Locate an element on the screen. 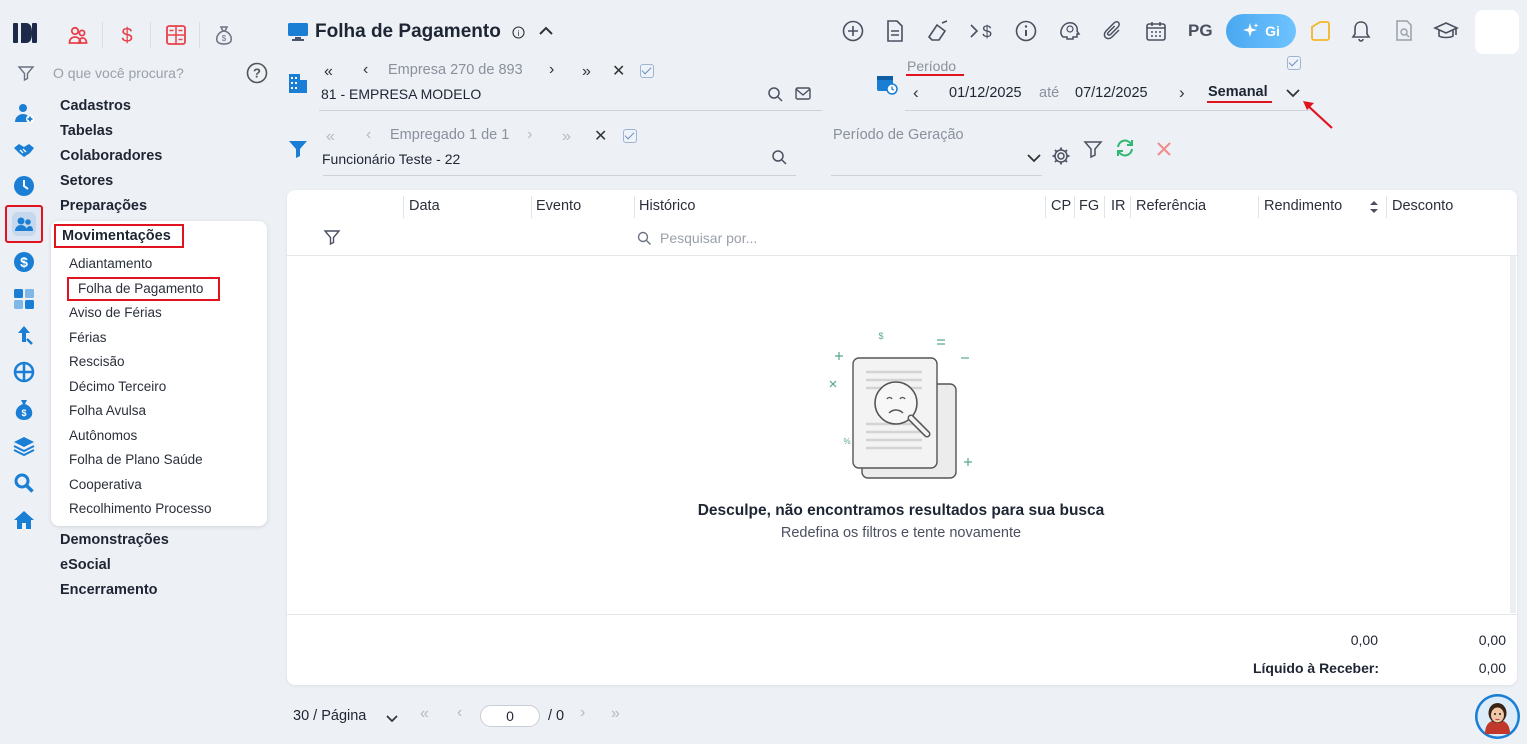 This screenshot has width=1527, height=744. menu-encerramento: Encerramento is located at coordinates (109, 590).